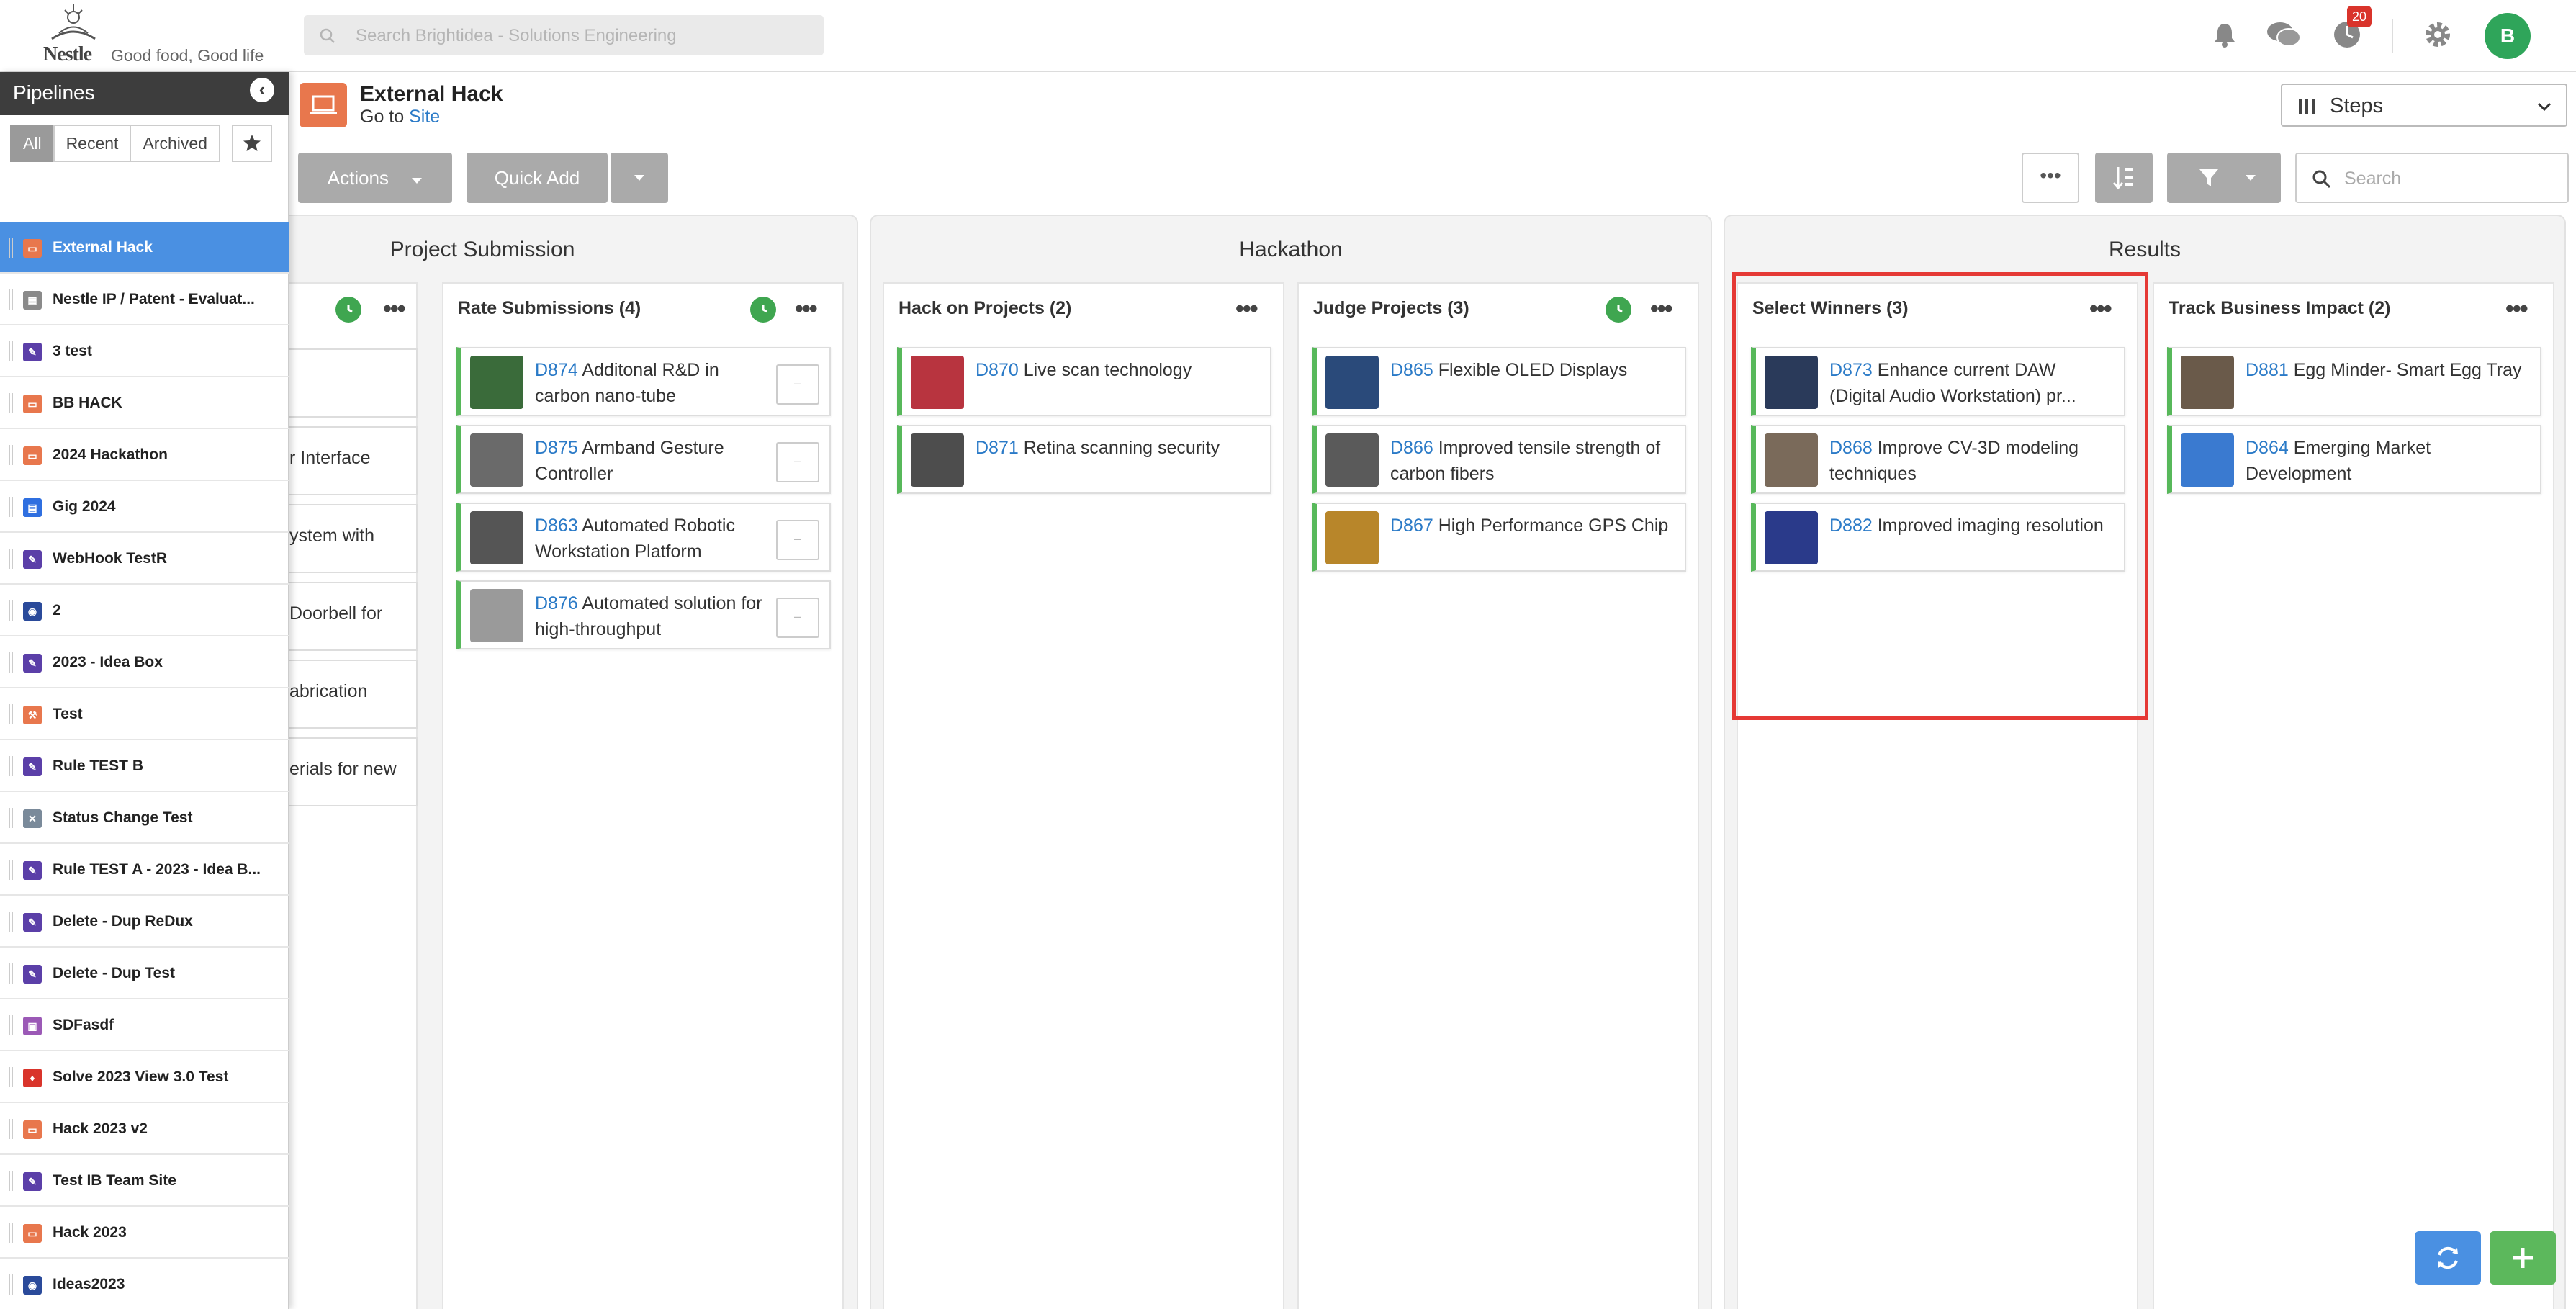  Describe the element at coordinates (144, 455) in the screenshot. I see `sidebar-item: ▭ 2024 Hackathon` at that location.